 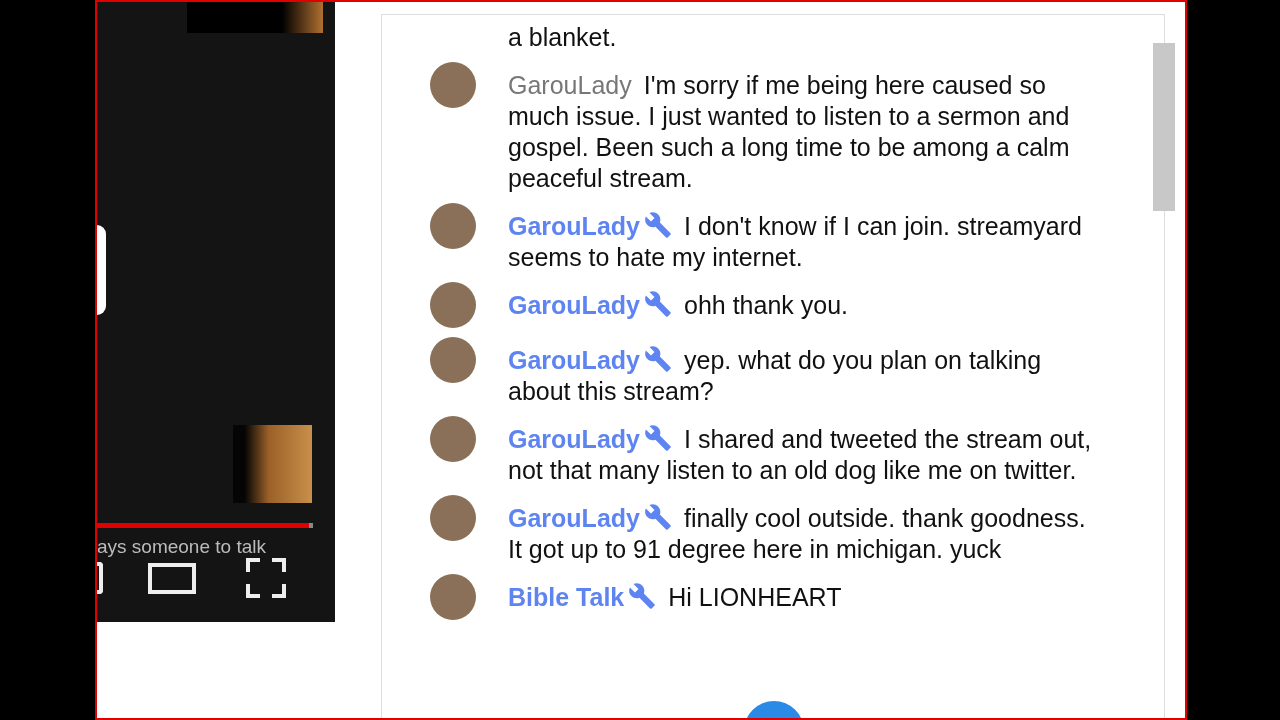 What do you see at coordinates (562, 37) in the screenshot?
I see `message-text: a blanket.` at bounding box center [562, 37].